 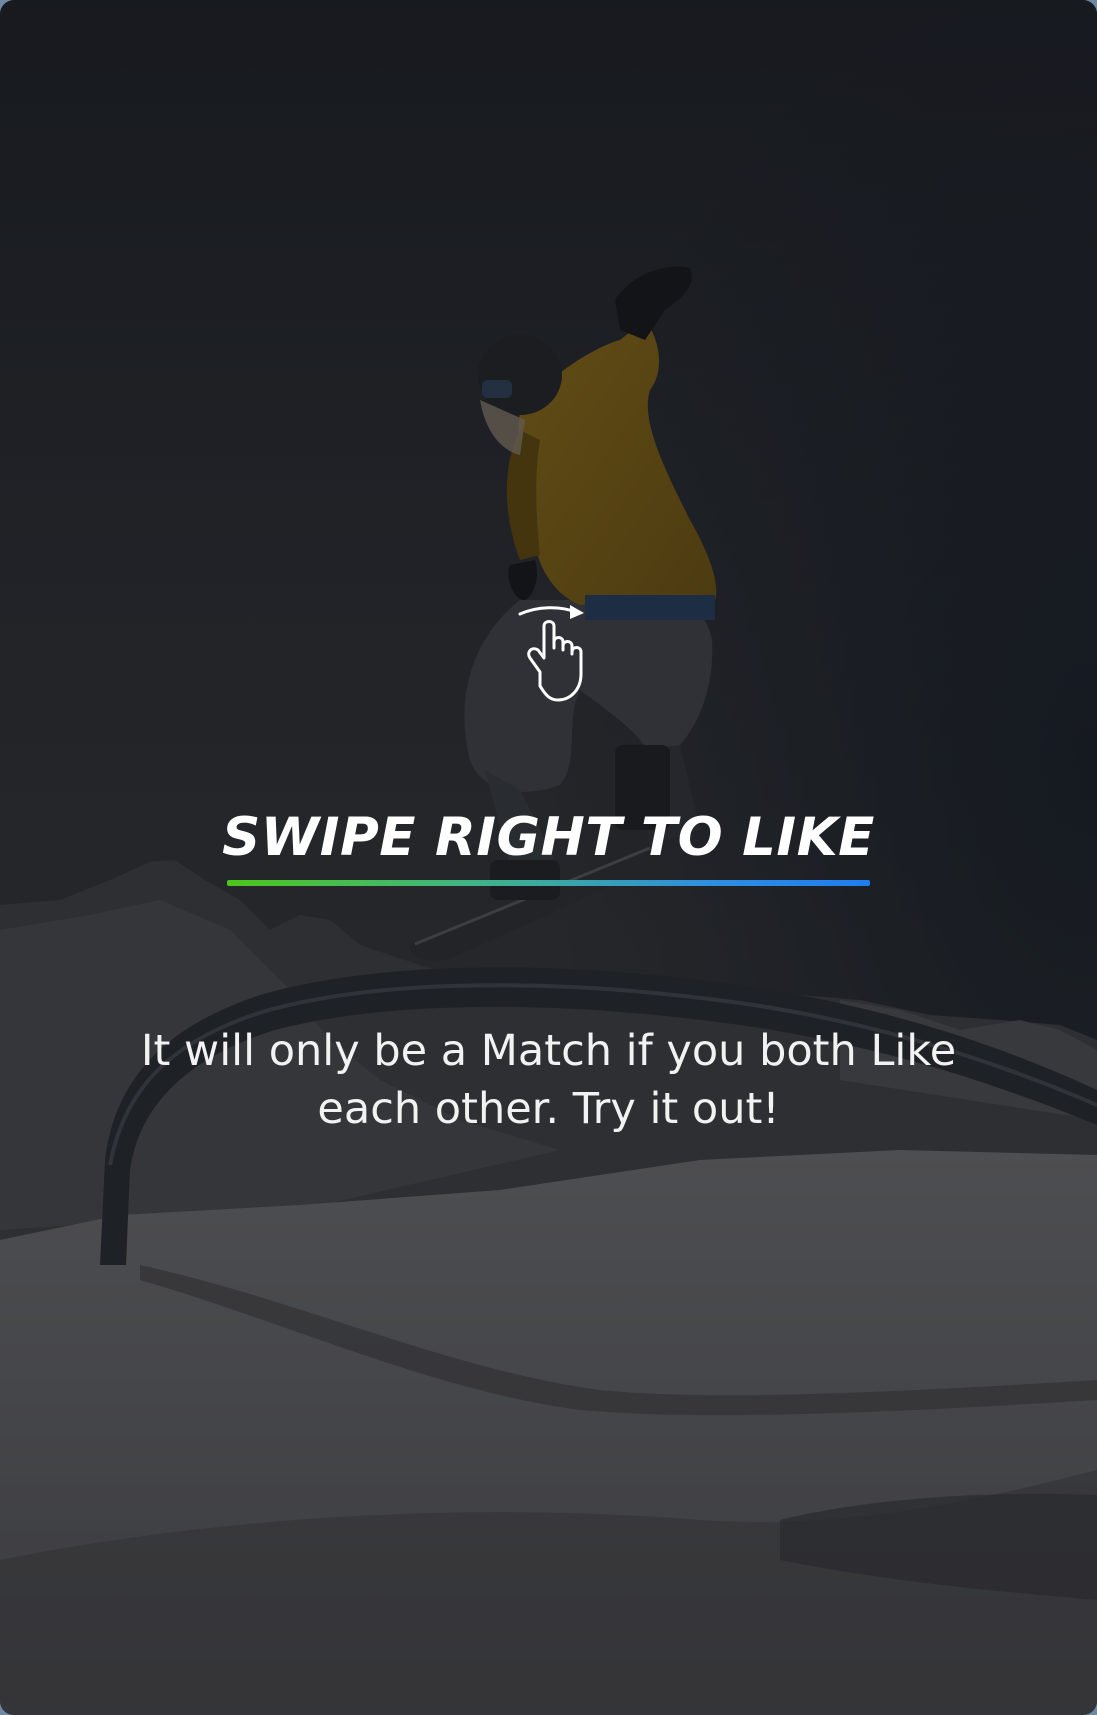 What do you see at coordinates (548, 883) in the screenshot?
I see `title-underline` at bounding box center [548, 883].